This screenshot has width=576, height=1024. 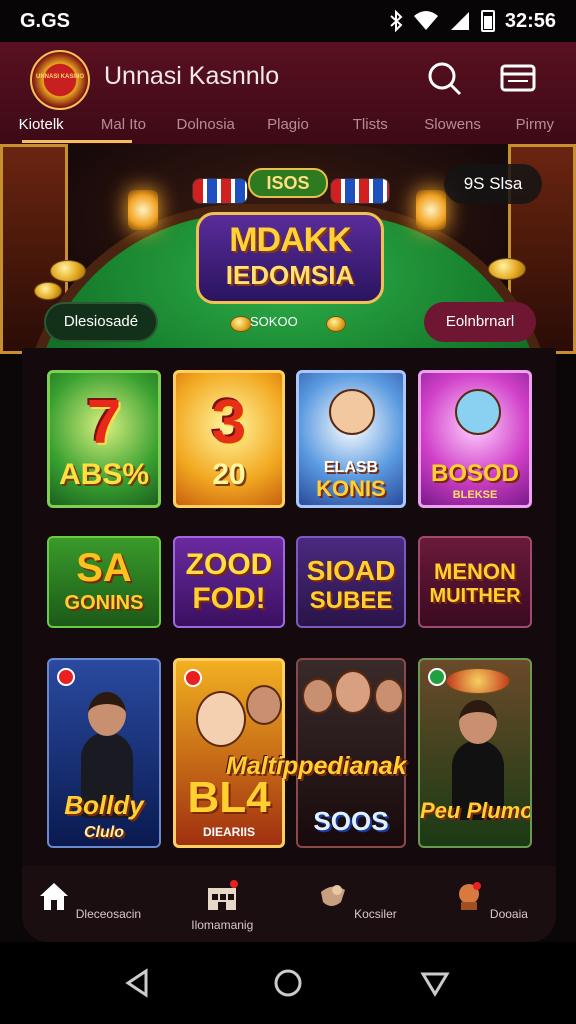 What do you see at coordinates (101, 322) in the screenshot?
I see `left-pill-button: Dlesiosadé` at bounding box center [101, 322].